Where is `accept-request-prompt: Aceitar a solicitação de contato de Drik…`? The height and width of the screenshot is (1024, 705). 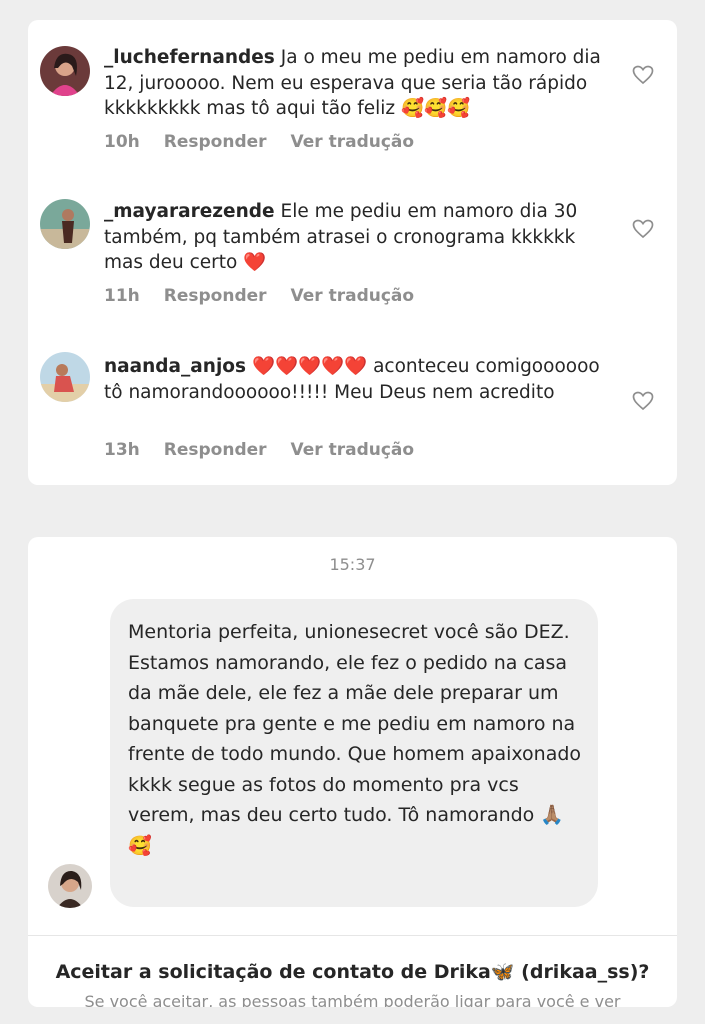 accept-request-prompt: Aceitar a solicitação de contato de Drik… is located at coordinates (352, 972).